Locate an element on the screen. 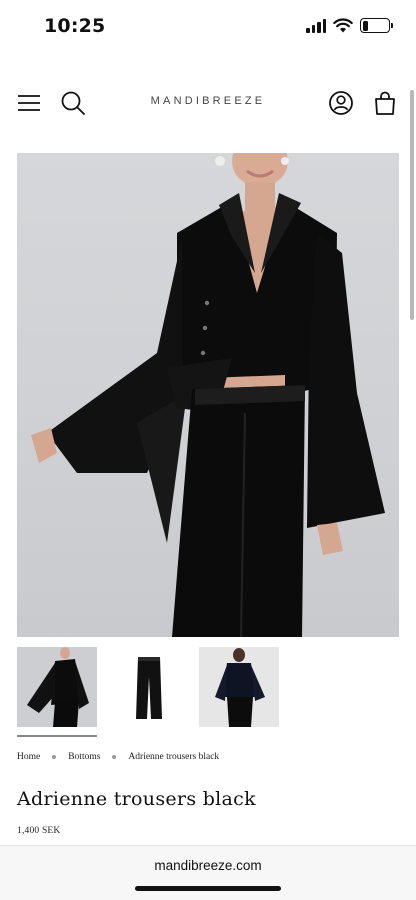 This screenshot has width=416, height=900. thumbnail-flatlay-image is located at coordinates (149, 688).